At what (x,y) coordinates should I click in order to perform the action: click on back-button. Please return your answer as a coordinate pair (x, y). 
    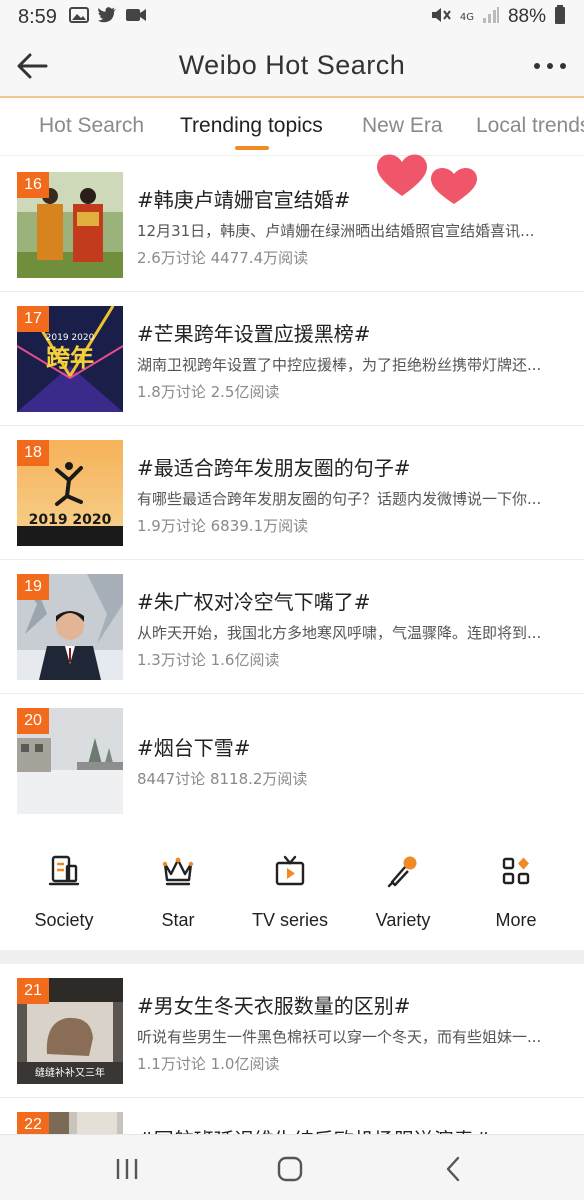
    Looking at the image, I should click on (33, 66).